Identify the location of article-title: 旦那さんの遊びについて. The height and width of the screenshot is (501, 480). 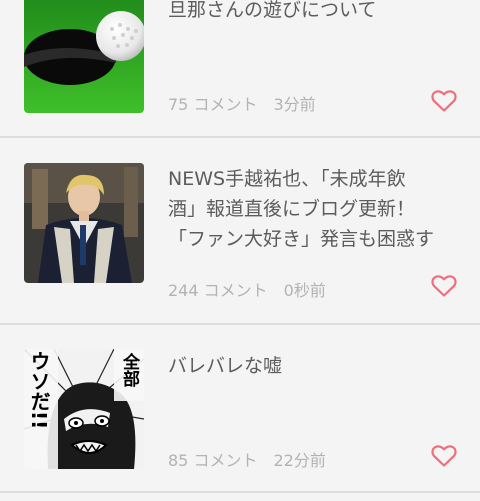
(313, 12).